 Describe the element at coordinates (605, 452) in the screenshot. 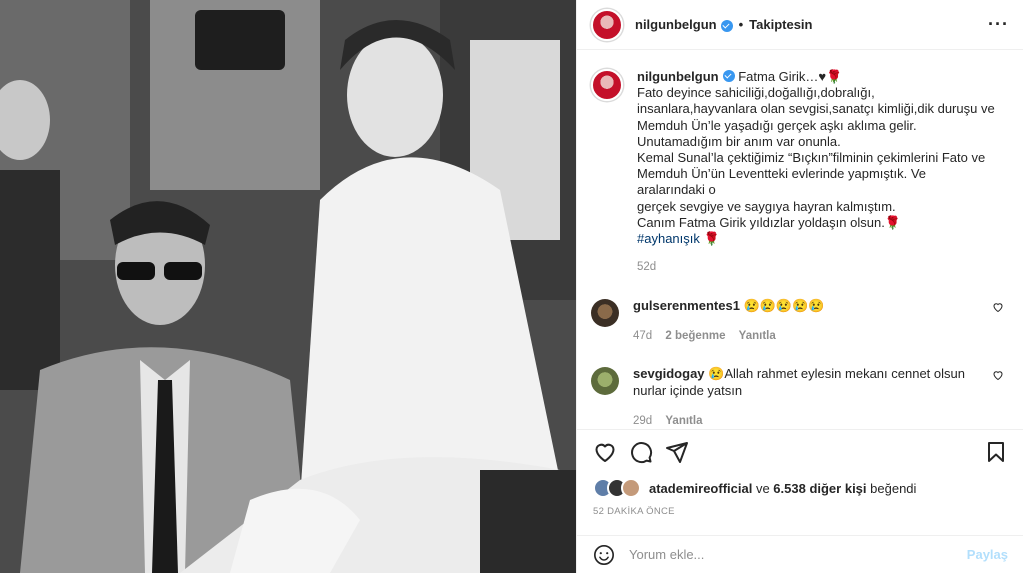

I see `heart-icon` at that location.